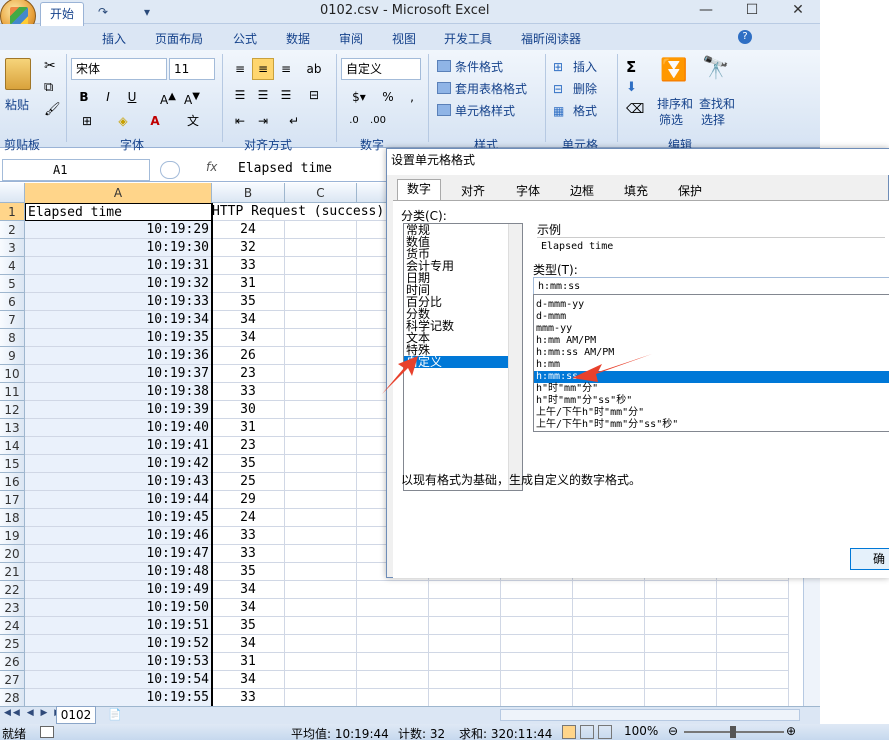 Image resolution: width=889 pixels, height=742 pixels. What do you see at coordinates (585, 110) in the screenshot?
I see `format-cells-button: 格式` at bounding box center [585, 110].